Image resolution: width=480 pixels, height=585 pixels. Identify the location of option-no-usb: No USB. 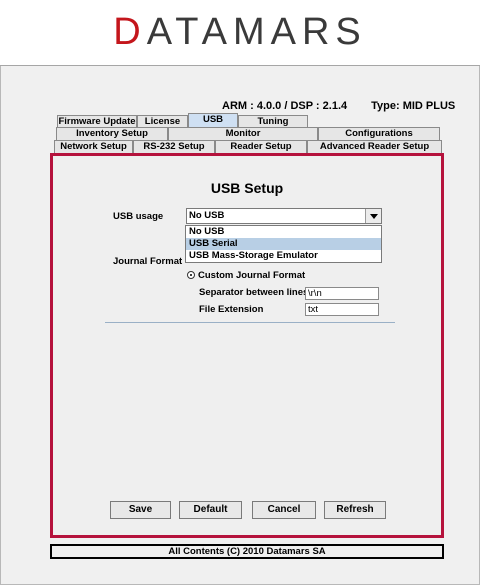
(283, 232).